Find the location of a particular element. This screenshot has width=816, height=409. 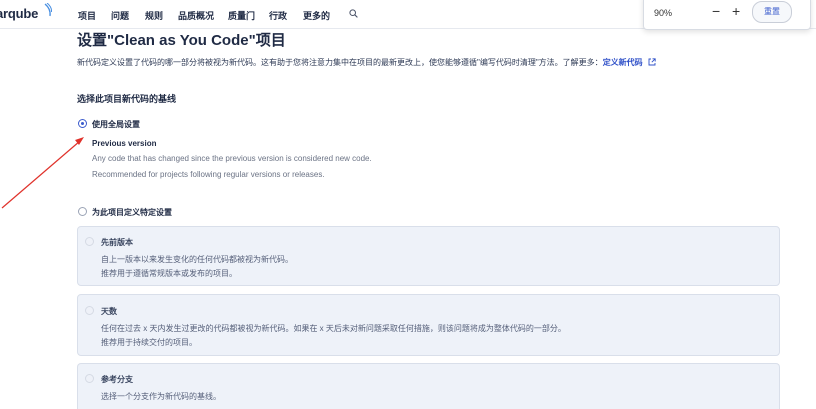

nav-rules: 规则 is located at coordinates (154, 15).